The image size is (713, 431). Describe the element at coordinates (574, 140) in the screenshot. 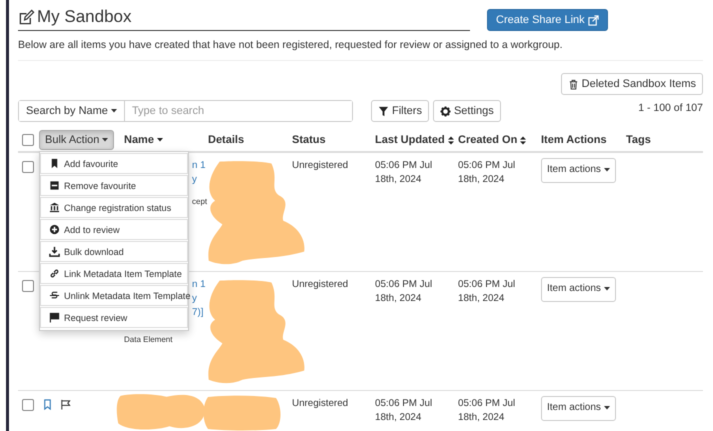

I see `column-header: Item Actions` at that location.